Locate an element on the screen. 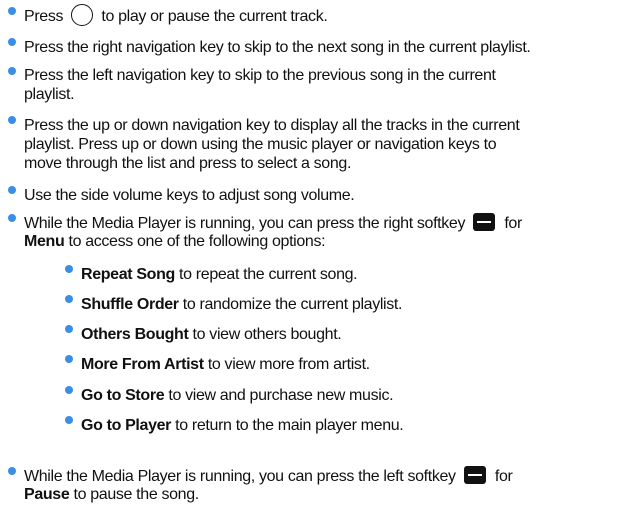 The height and width of the screenshot is (516, 619). option-desc: to repeat the current song. is located at coordinates (266, 274).